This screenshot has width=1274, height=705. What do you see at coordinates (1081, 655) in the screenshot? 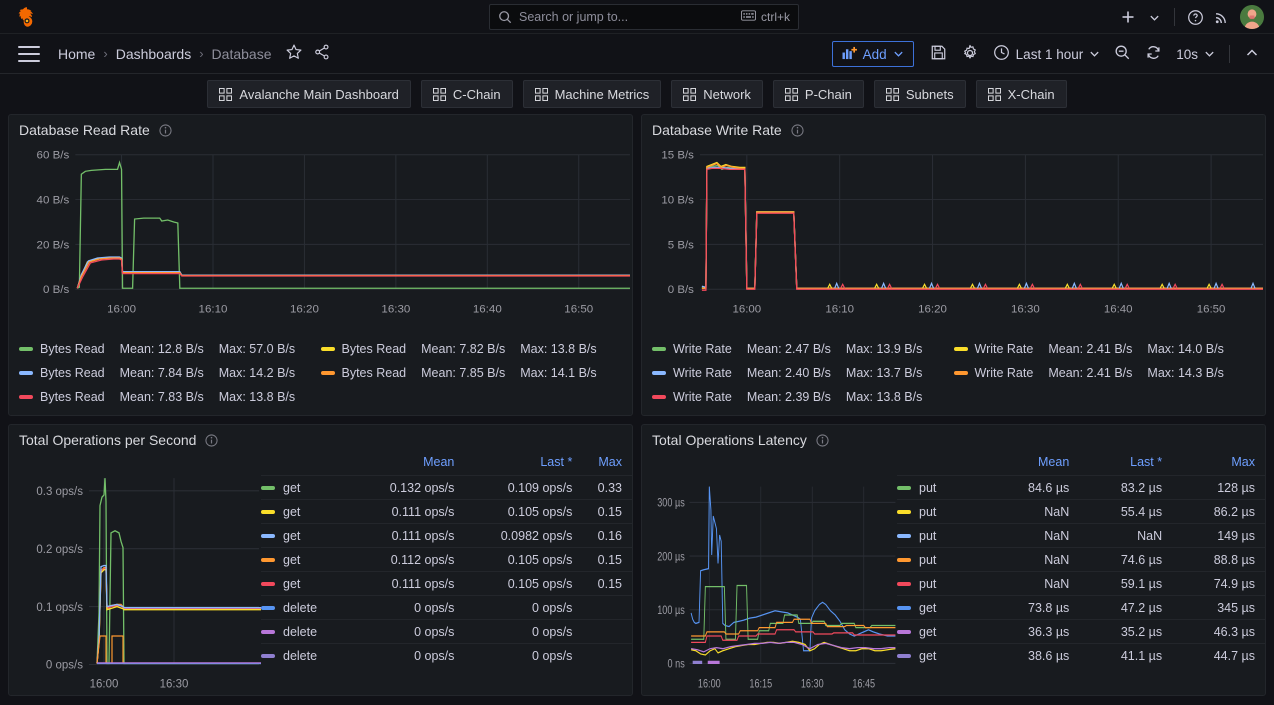
I see `legend-table-row: get 38.6 µs 41.1 µs 44.7 µs` at bounding box center [1081, 655].